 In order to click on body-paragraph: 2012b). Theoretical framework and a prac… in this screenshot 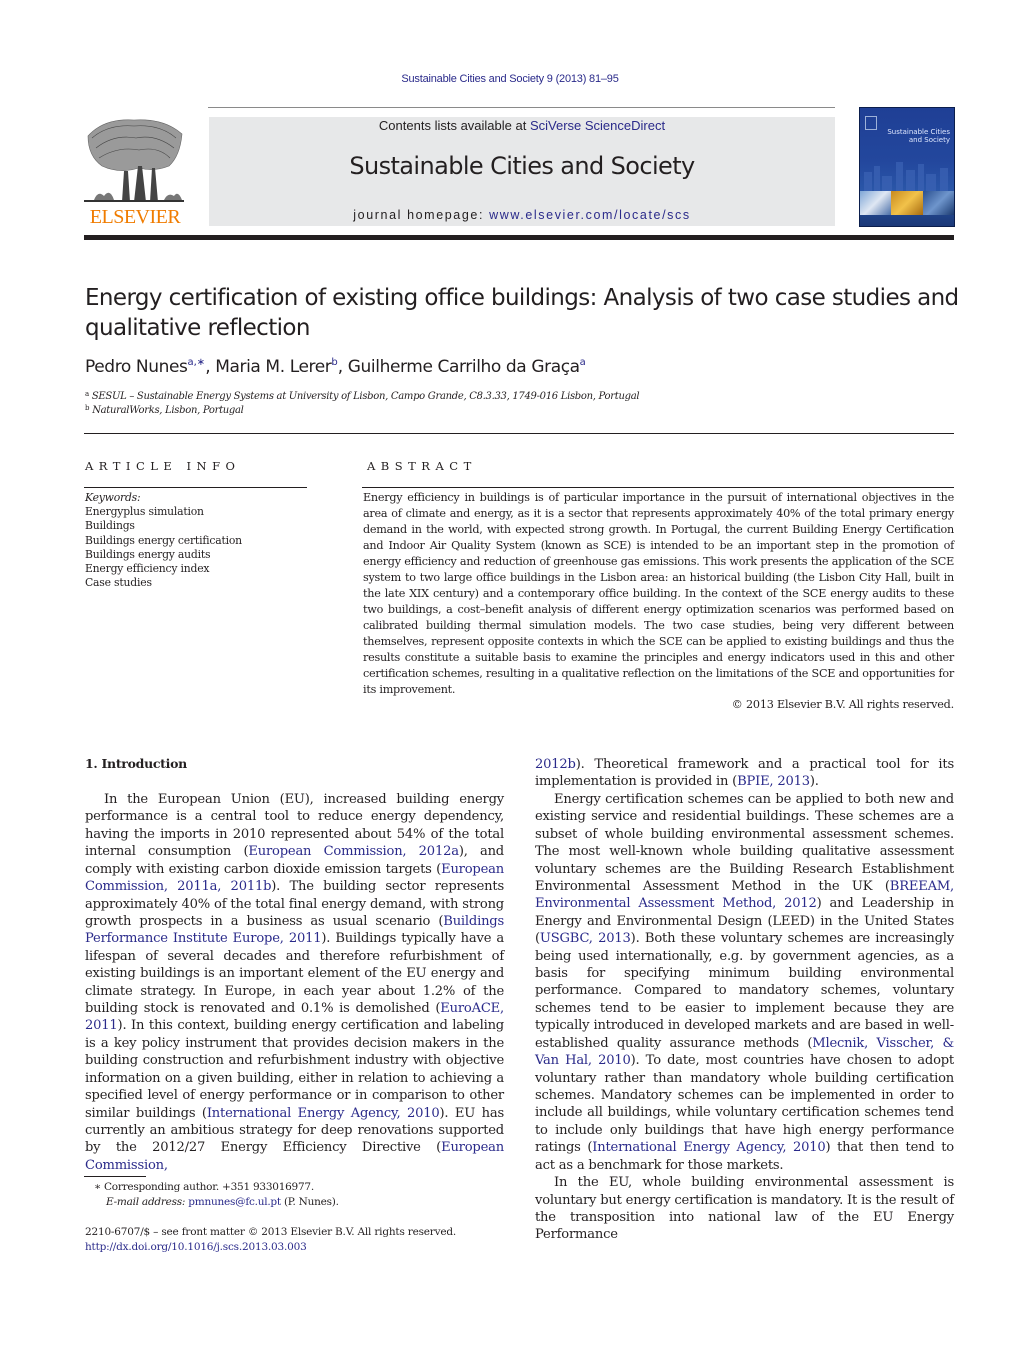, I will do `click(744, 773)`.